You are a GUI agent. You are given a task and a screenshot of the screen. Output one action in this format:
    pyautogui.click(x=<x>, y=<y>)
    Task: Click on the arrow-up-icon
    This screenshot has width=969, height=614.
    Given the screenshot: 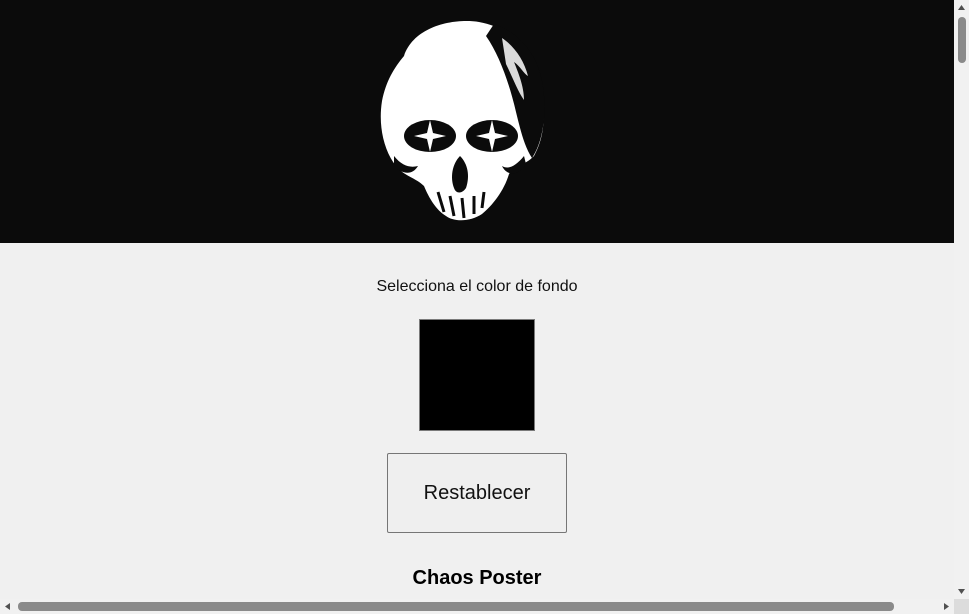 What is the action you would take?
    pyautogui.click(x=961, y=7)
    